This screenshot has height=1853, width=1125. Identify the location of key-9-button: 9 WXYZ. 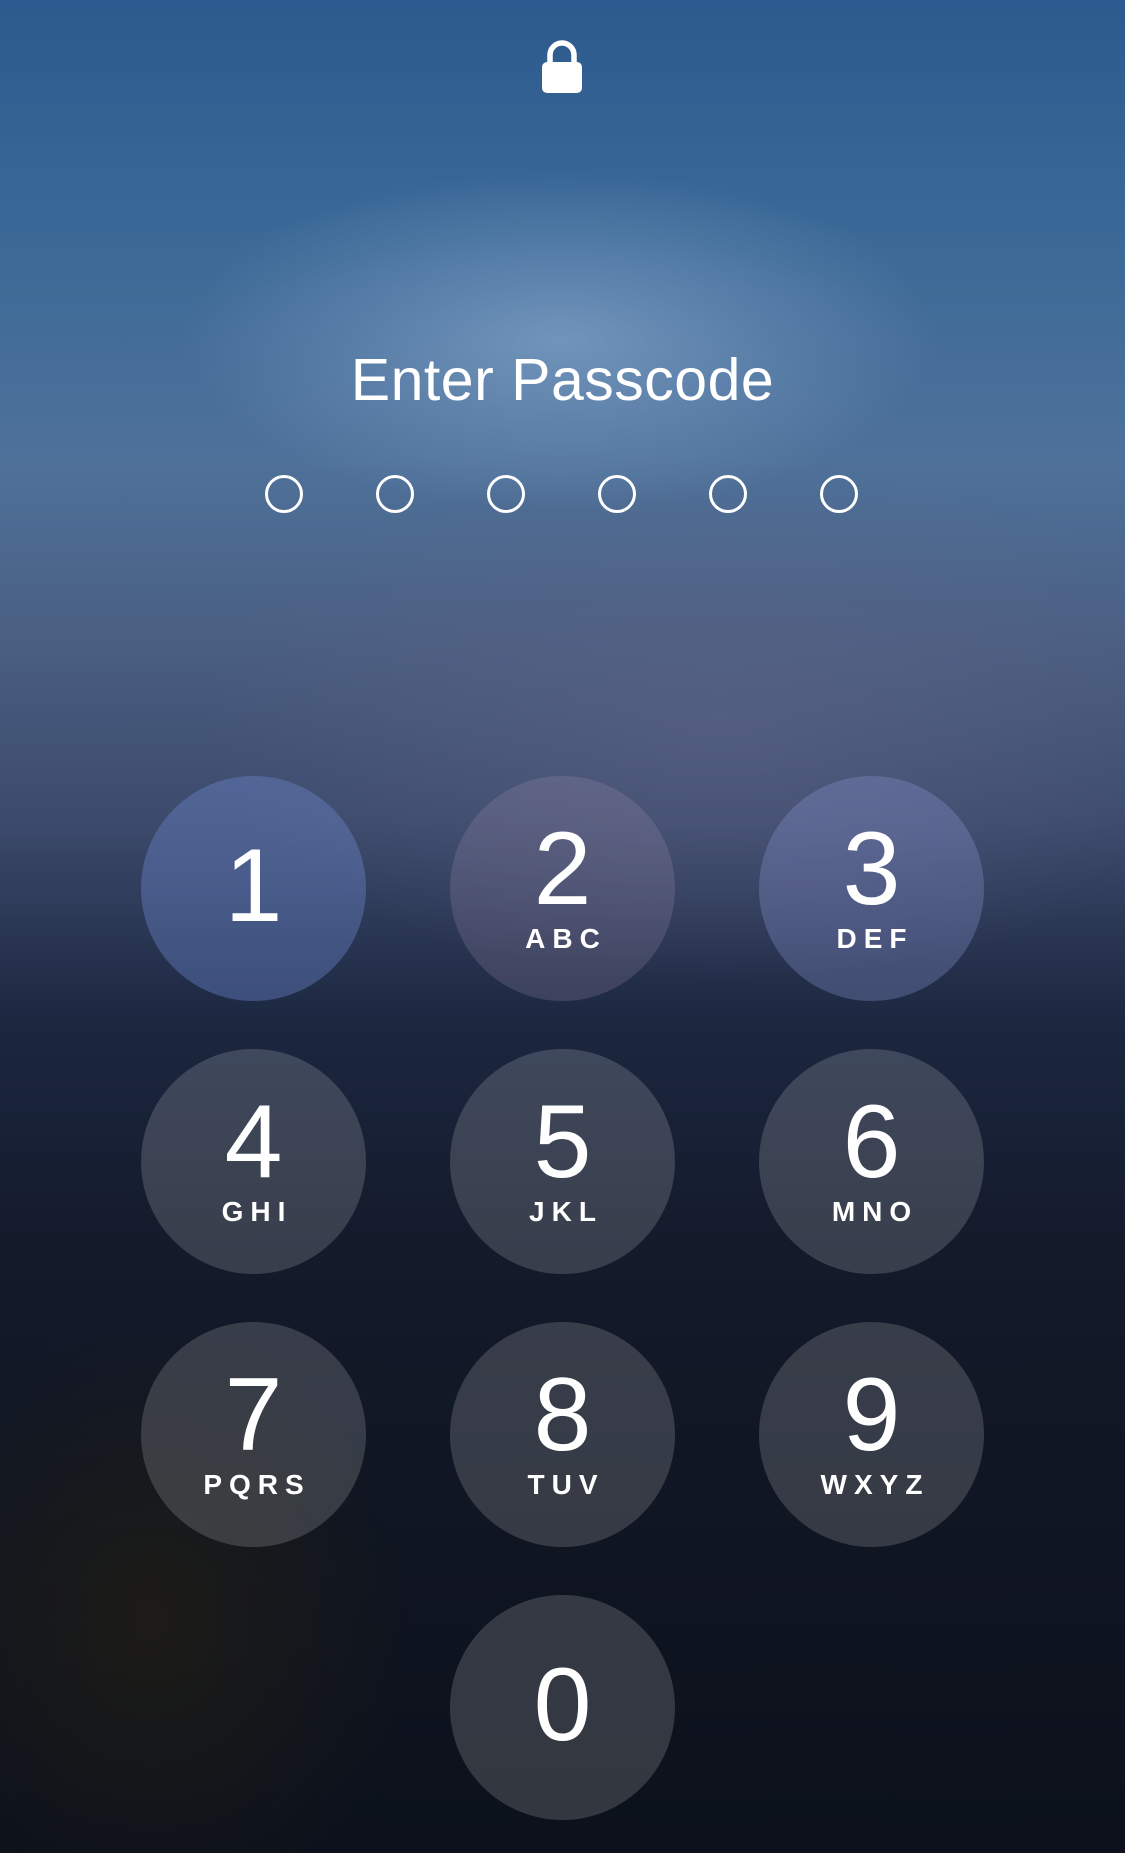
(871, 1434).